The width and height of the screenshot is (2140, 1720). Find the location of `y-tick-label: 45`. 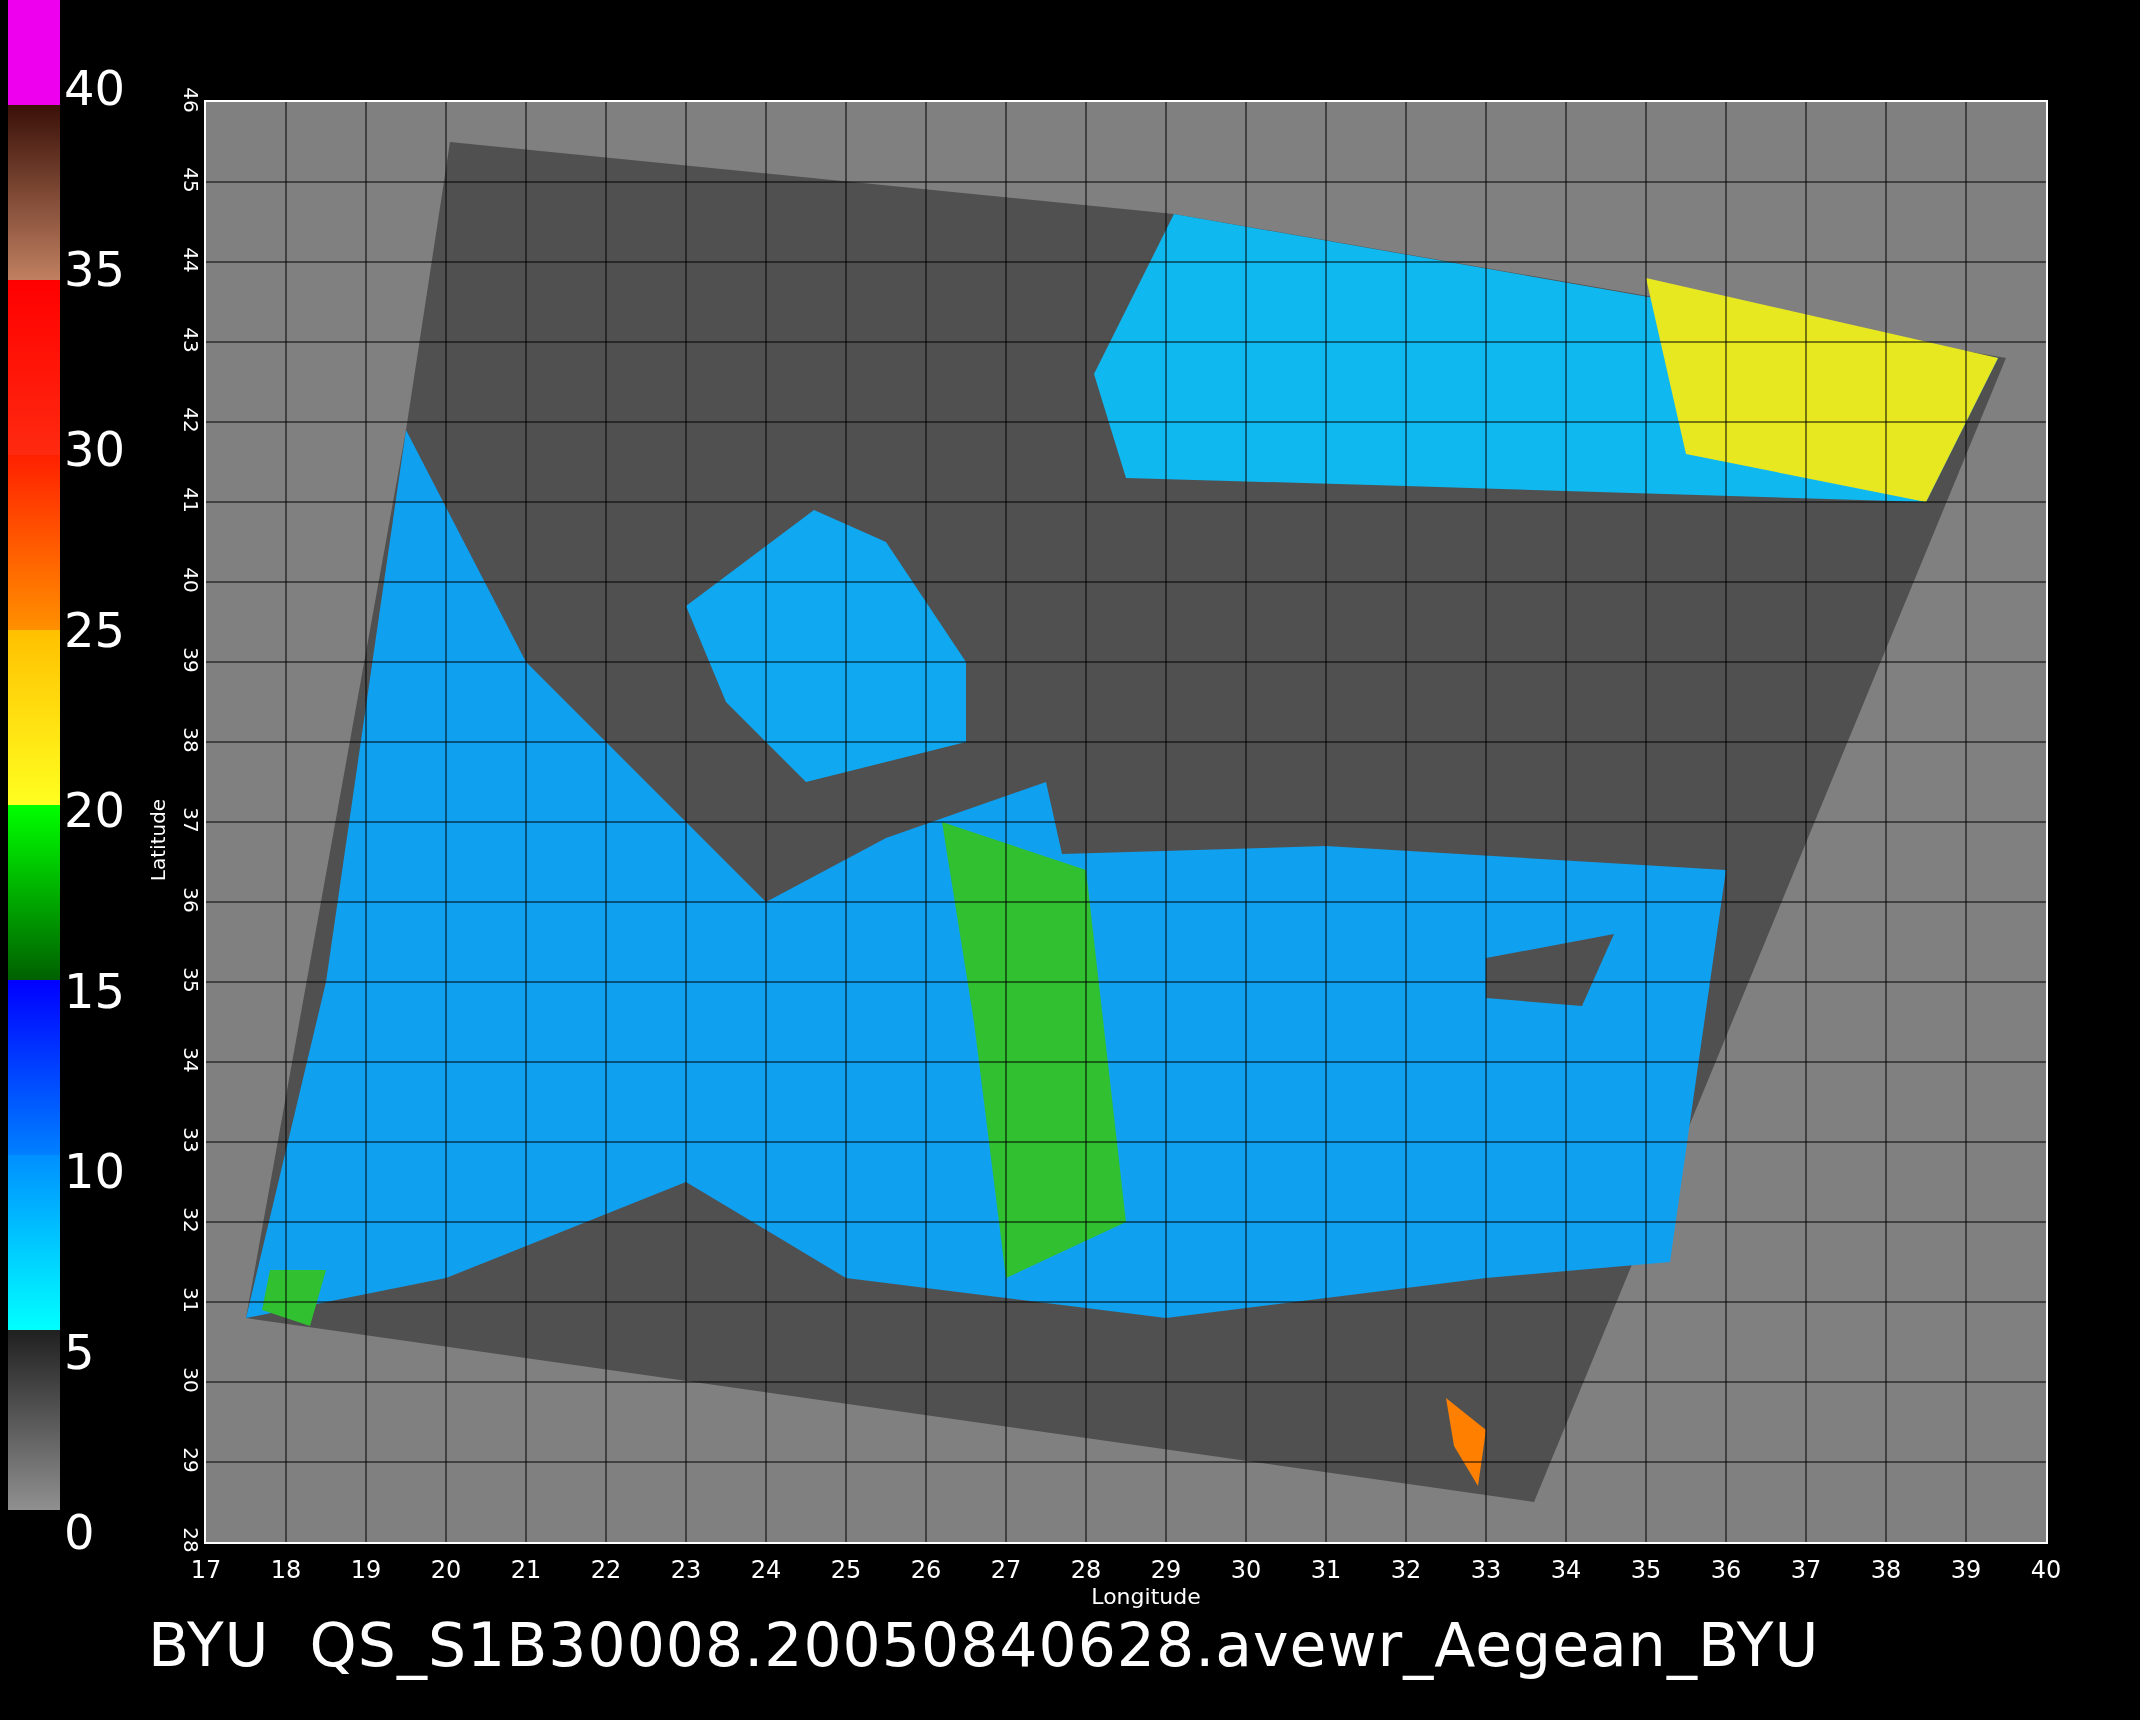

y-tick-label: 45 is located at coordinates (191, 180).